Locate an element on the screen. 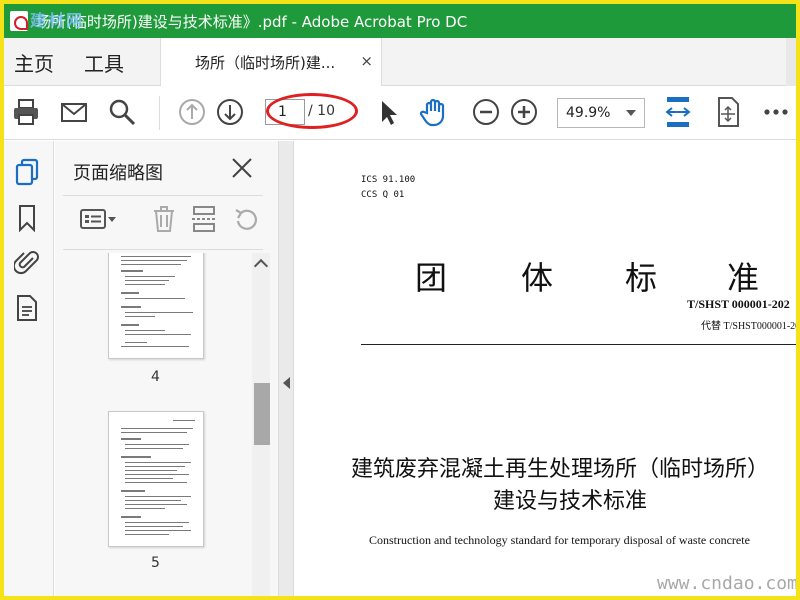 The image size is (800, 600). standard-number: T/SHST 000001-202 is located at coordinates (738, 304).